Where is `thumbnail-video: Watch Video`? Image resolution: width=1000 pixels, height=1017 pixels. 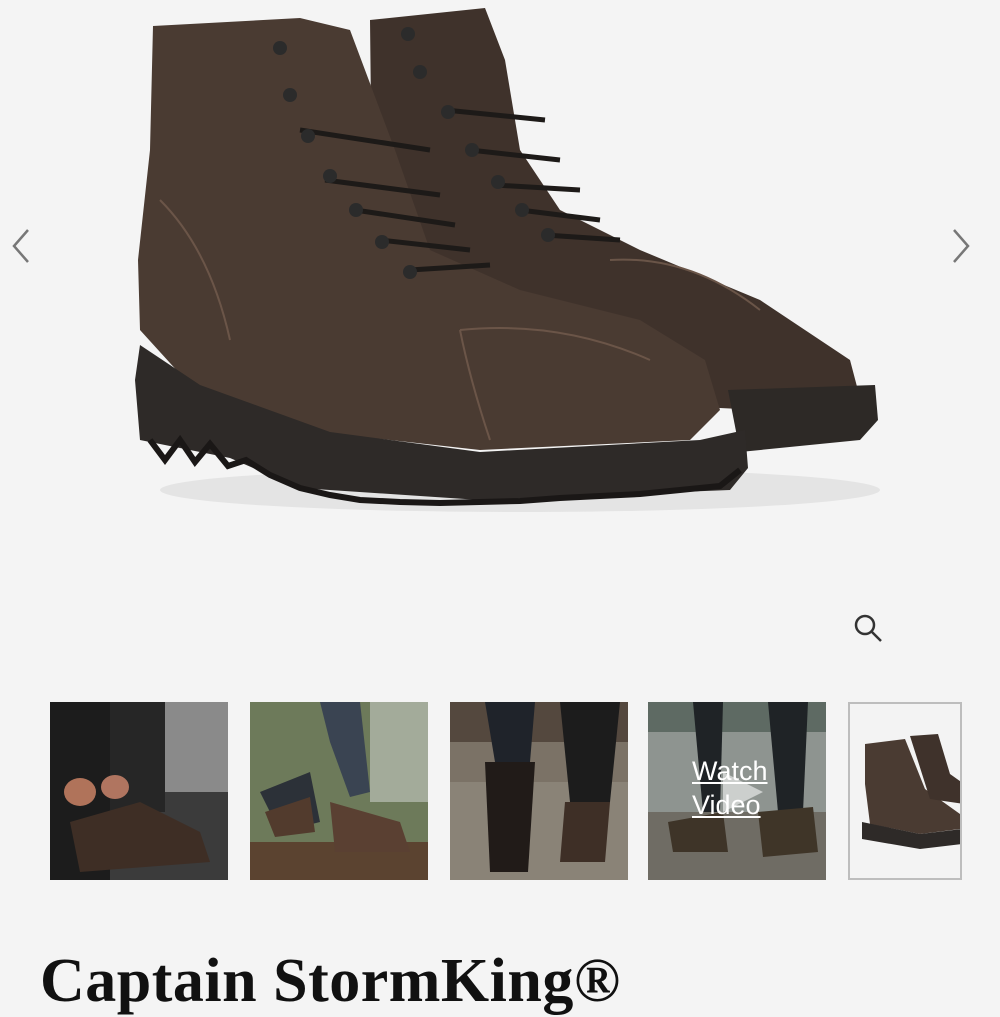 thumbnail-video: Watch Video is located at coordinates (737, 791).